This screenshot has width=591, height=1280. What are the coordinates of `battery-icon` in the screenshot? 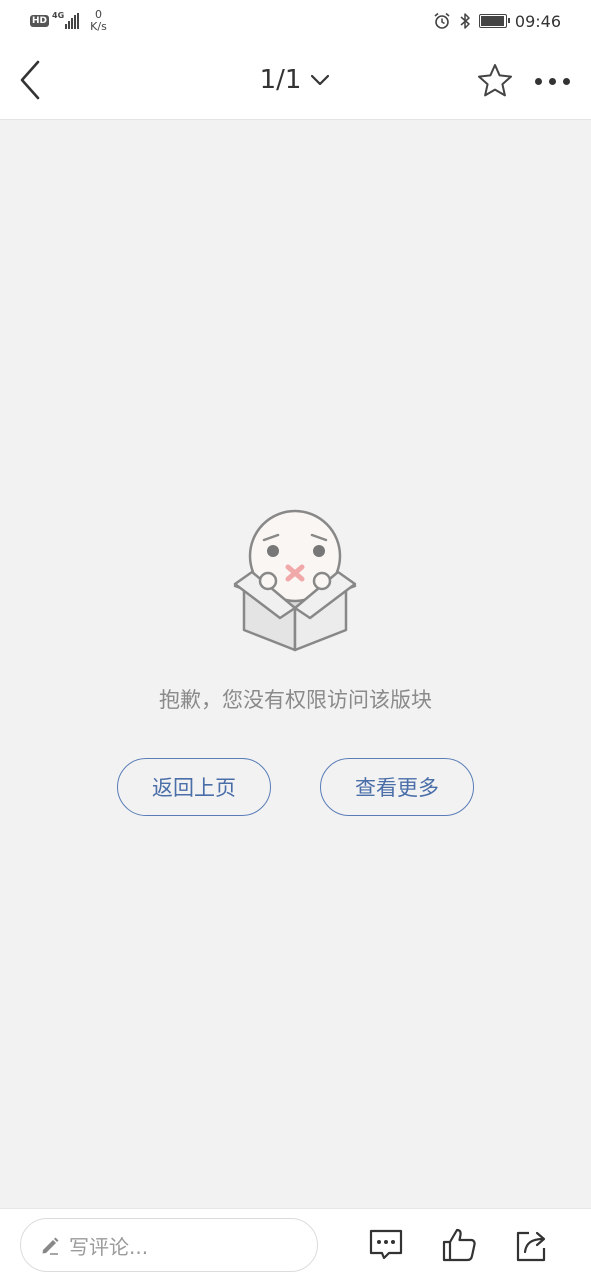 It's located at (494, 21).